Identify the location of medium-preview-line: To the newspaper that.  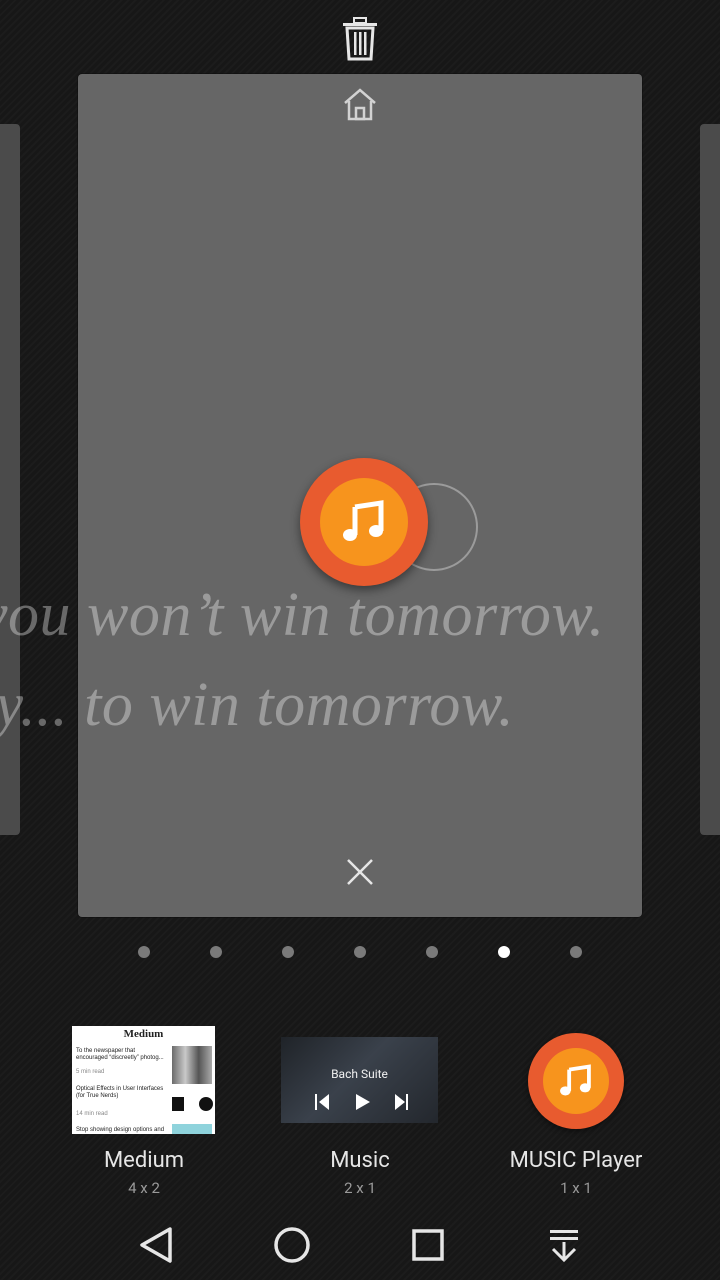
(106, 1051).